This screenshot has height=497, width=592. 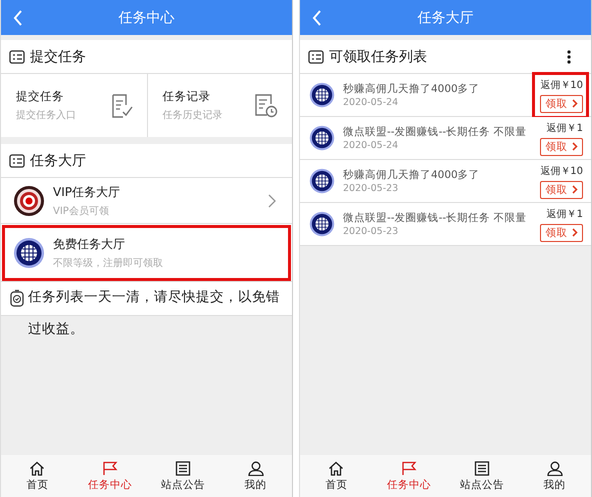 I want to click on card-subtitle: 提交任务入口, so click(x=46, y=115).